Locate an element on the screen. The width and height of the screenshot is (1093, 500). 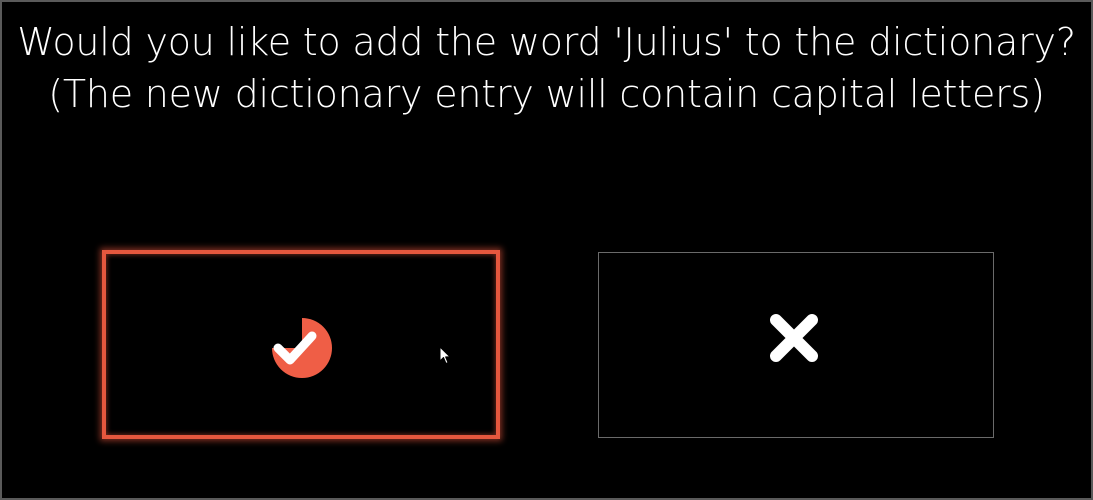
confirm-button is located at coordinates (301, 344).